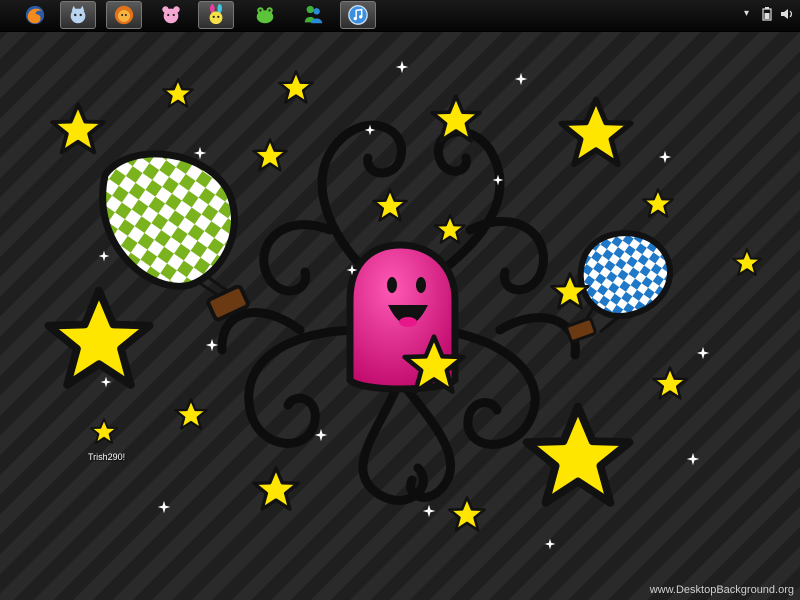  Describe the element at coordinates (106, 457) in the screenshot. I see `desktop-shortcut-label: Trish290!` at that location.